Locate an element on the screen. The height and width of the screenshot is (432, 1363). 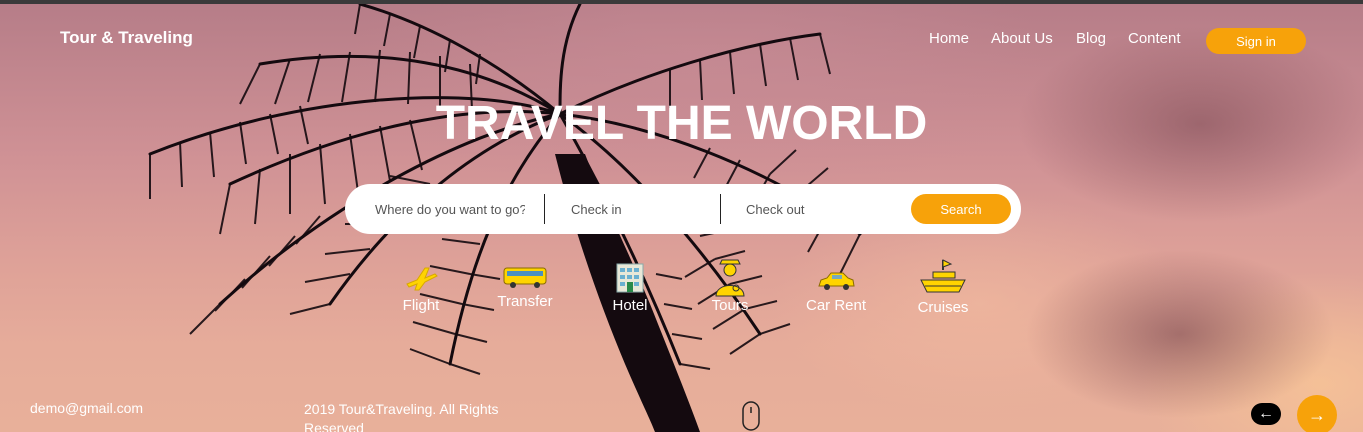
category-label: Hotel is located at coordinates (630, 305).